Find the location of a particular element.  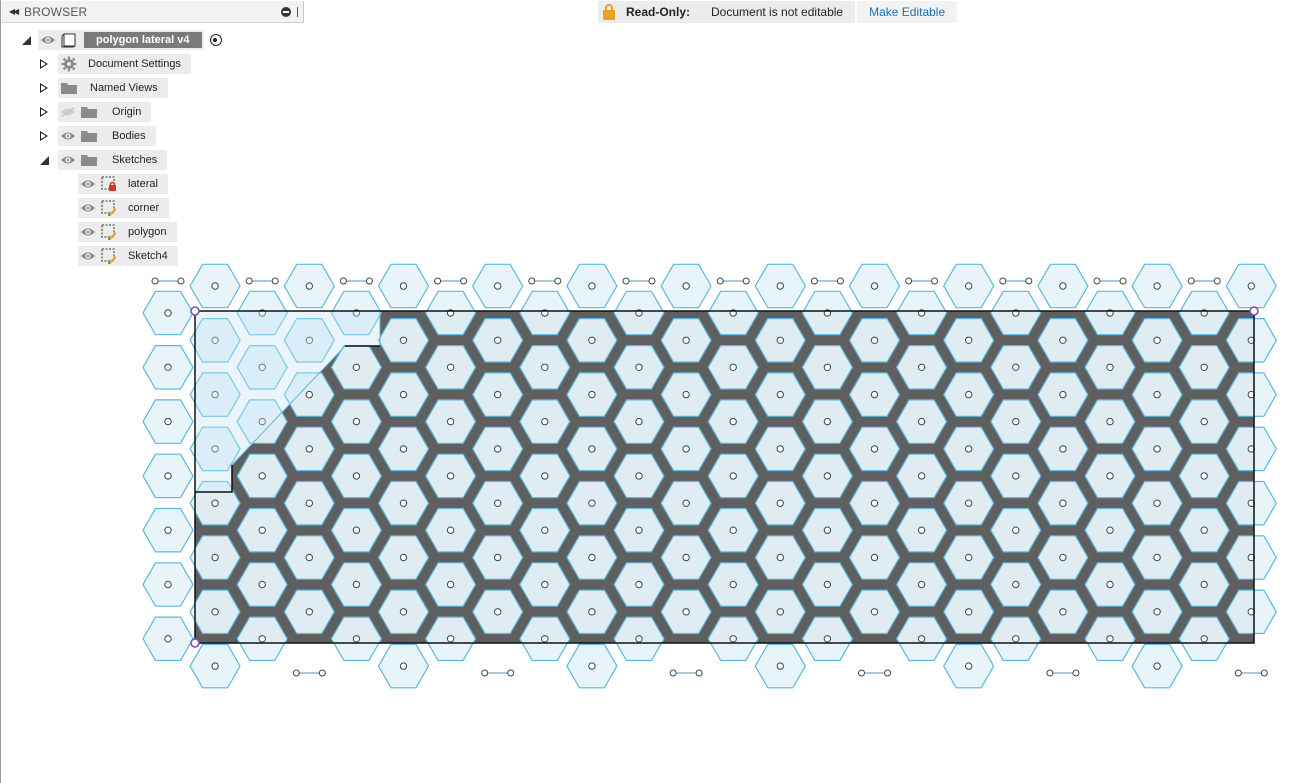

tree-item-bodies: Bodies is located at coordinates (96, 136).